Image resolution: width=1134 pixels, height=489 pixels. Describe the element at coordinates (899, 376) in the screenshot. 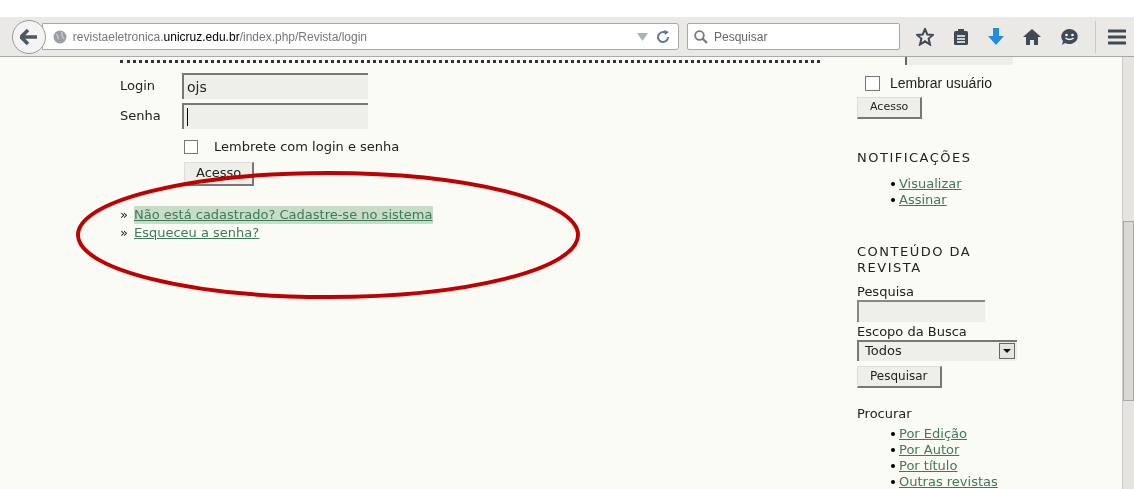

I see `search-button: Pesquisar` at that location.